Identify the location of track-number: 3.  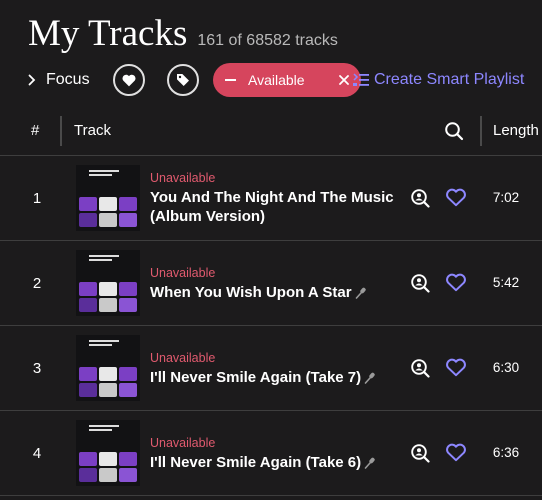
(37, 368).